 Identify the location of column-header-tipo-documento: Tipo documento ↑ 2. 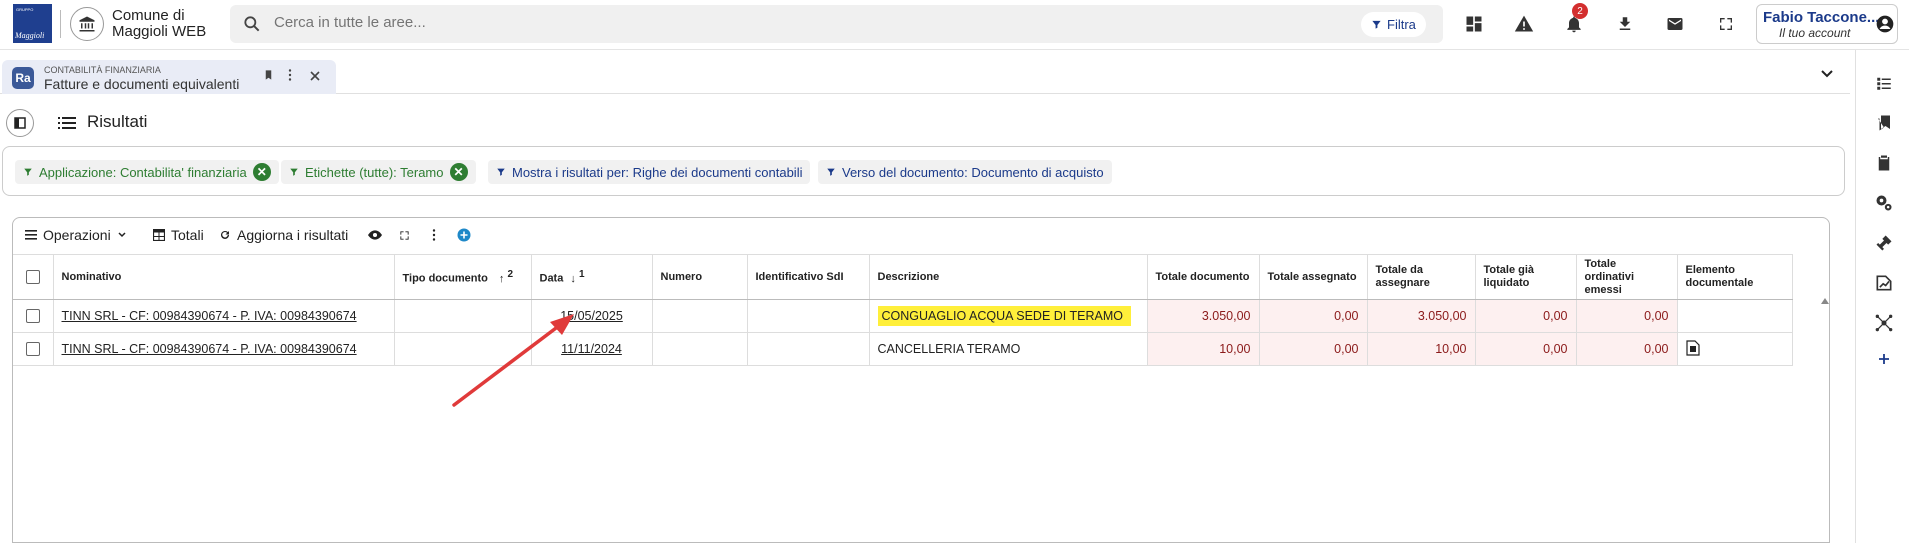
(463, 277).